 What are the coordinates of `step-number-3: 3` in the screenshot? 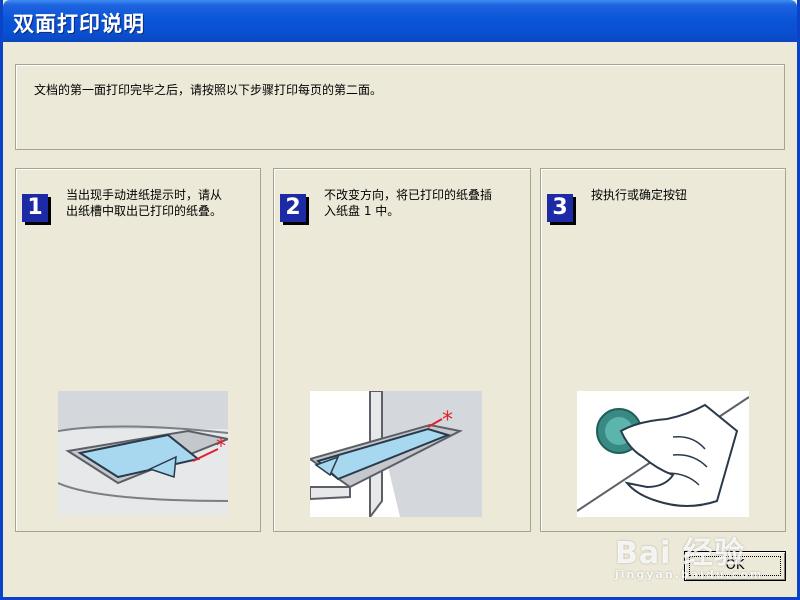 It's located at (560, 208).